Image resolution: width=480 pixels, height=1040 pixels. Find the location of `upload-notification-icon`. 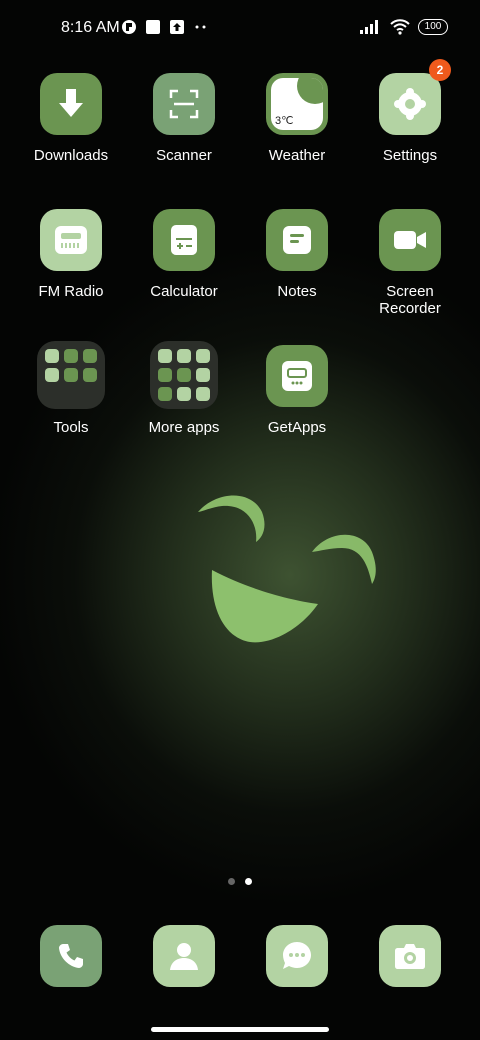

upload-notification-icon is located at coordinates (177, 27).